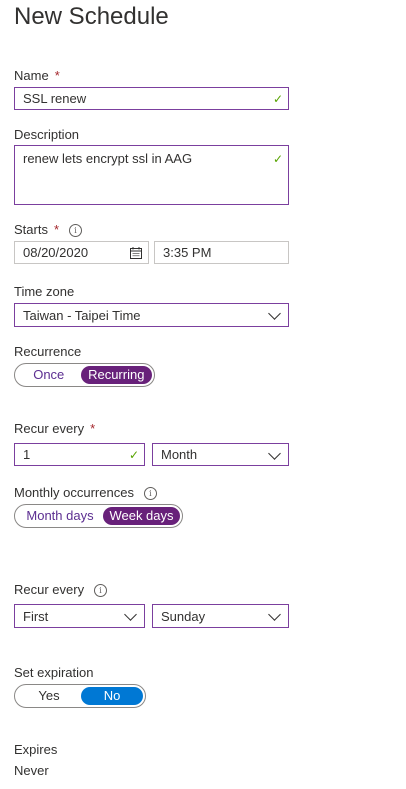  What do you see at coordinates (108, 158) in the screenshot?
I see `description-value: renew lets encrypt ssl in AAG` at bounding box center [108, 158].